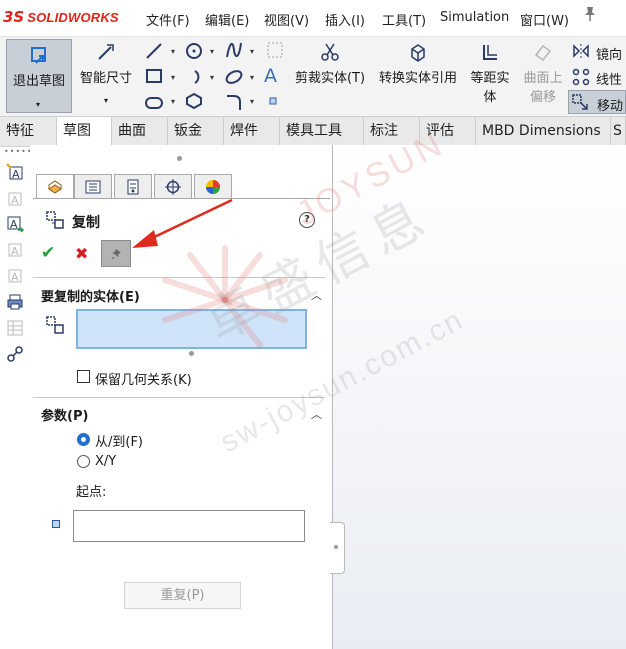  Describe the element at coordinates (173, 189) in the screenshot. I see `crosshair-icon` at that location.